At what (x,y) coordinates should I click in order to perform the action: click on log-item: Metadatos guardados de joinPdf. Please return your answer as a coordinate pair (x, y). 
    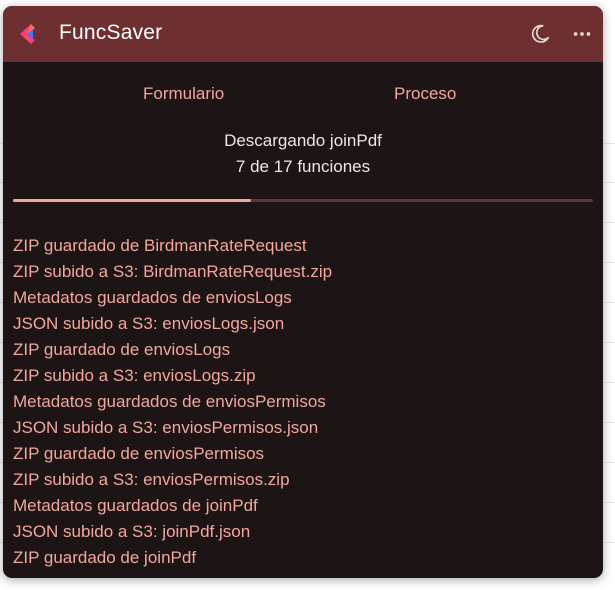
    Looking at the image, I should click on (135, 505).